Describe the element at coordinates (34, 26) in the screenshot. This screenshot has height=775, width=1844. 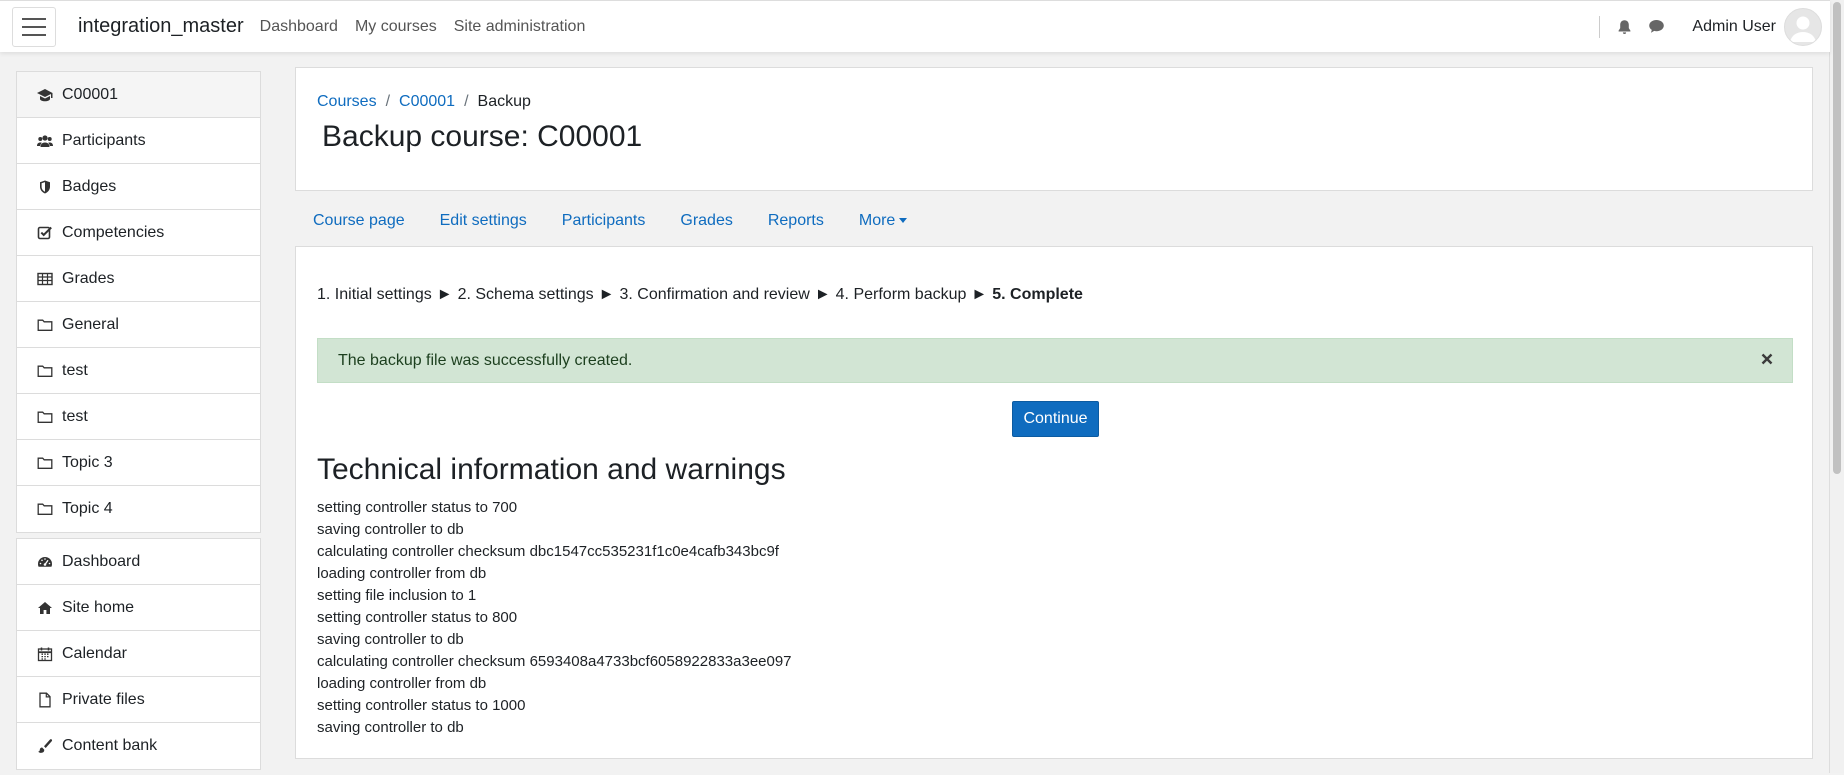
I see `menu-icon` at that location.